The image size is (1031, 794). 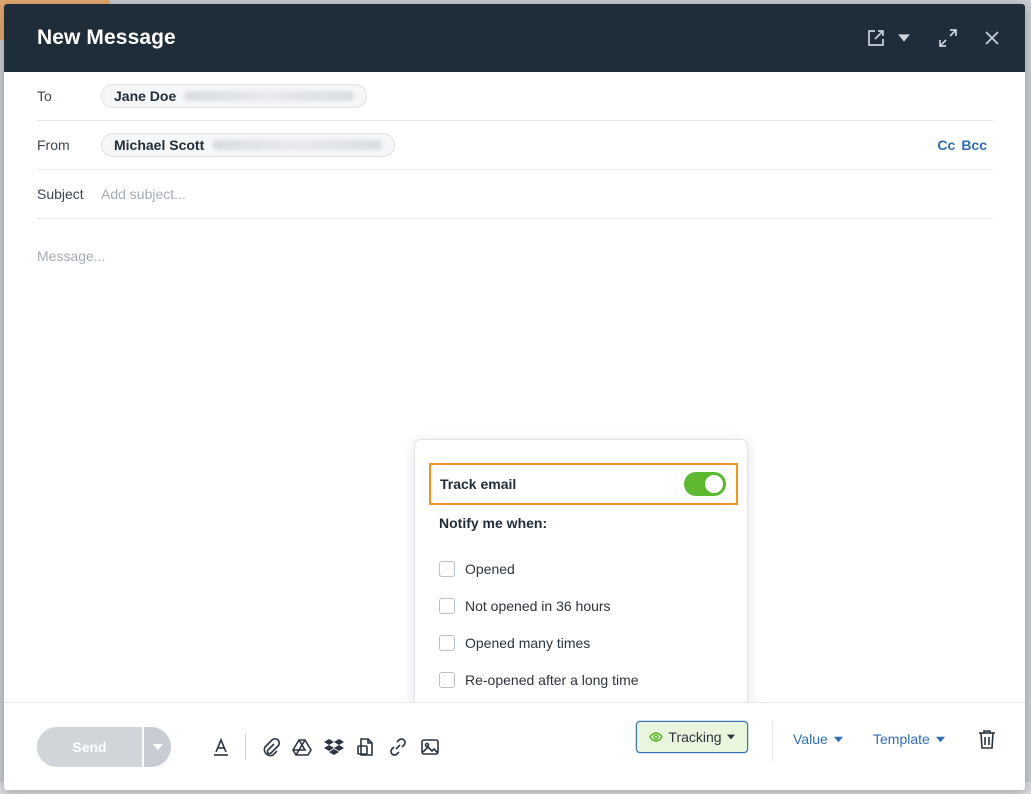 What do you see at coordinates (876, 38) in the screenshot?
I see `popout-icon` at bounding box center [876, 38].